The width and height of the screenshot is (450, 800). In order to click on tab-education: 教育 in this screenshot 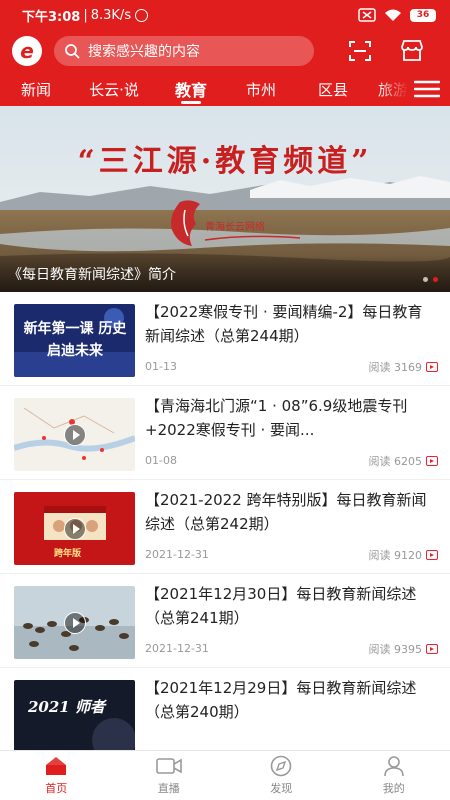, I will do `click(191, 89)`.